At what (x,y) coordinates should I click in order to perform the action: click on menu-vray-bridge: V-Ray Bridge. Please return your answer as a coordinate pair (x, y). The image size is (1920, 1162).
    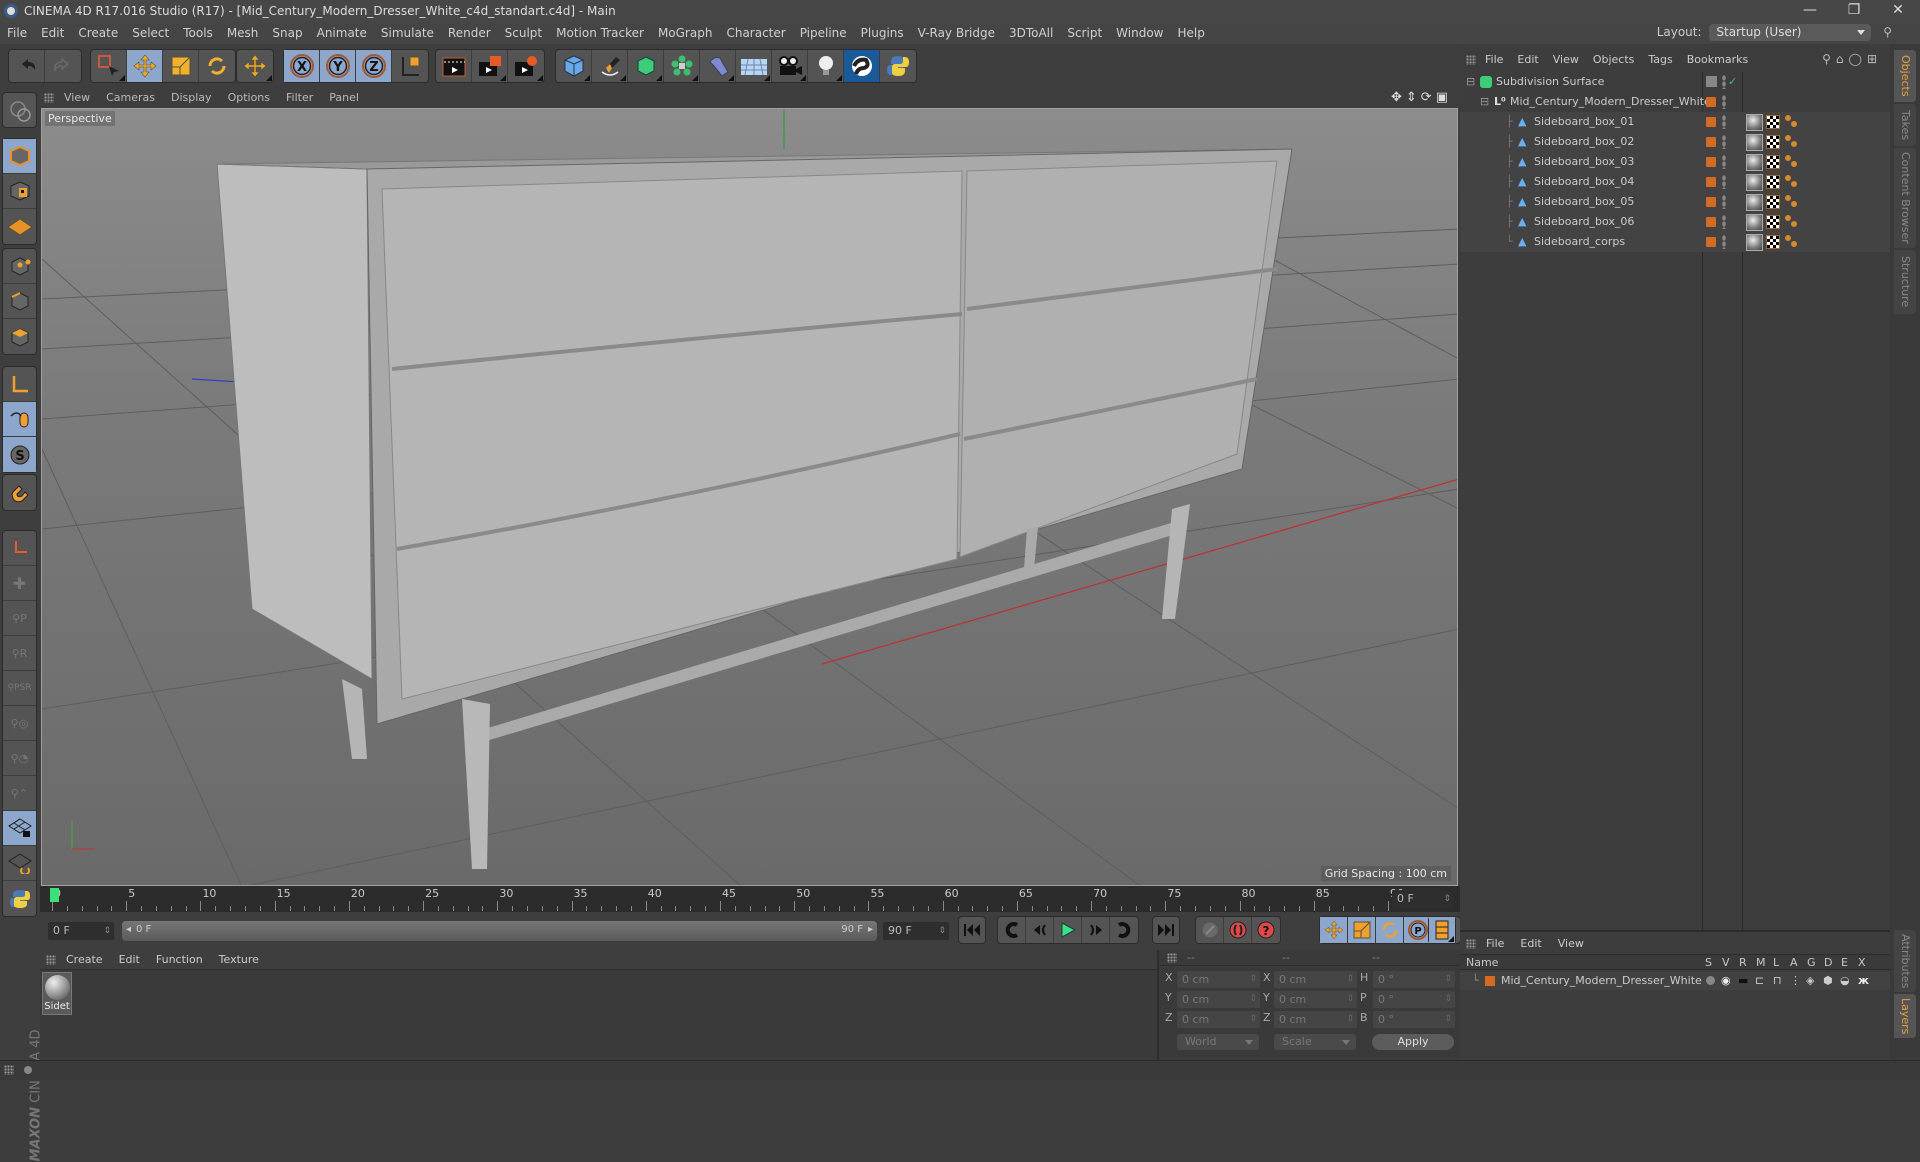
    Looking at the image, I should click on (956, 33).